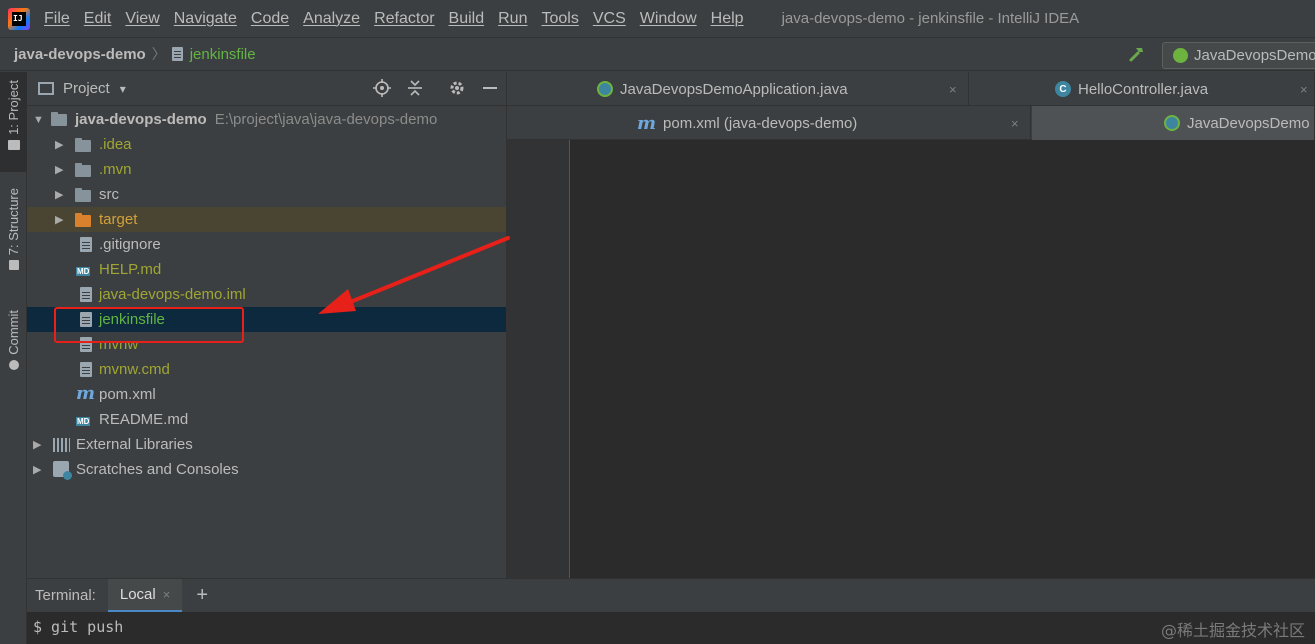 The height and width of the screenshot is (644, 1315). Describe the element at coordinates (1232, 630) in the screenshot. I see `watermark: @稀土掘金技术社区` at that location.